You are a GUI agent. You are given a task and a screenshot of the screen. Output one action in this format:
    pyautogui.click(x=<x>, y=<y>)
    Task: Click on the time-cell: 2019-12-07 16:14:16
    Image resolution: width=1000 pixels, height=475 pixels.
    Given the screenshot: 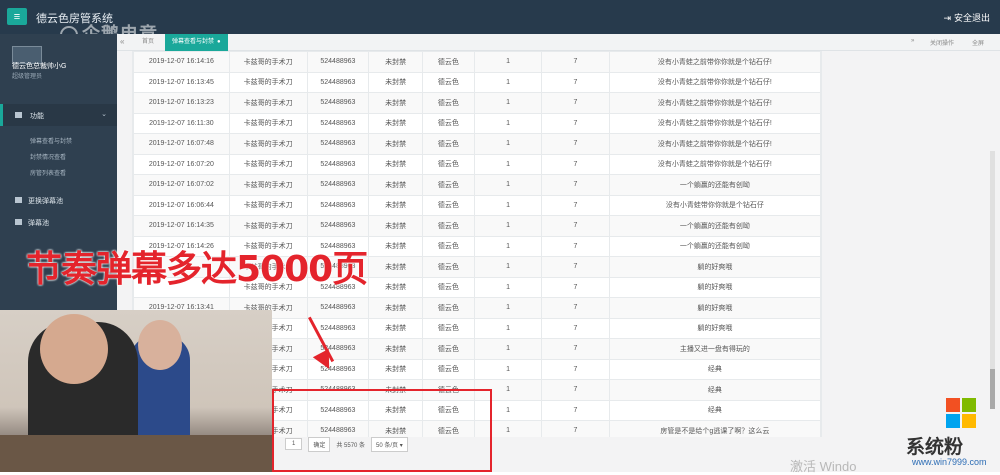 What is the action you would take?
    pyautogui.click(x=181, y=62)
    